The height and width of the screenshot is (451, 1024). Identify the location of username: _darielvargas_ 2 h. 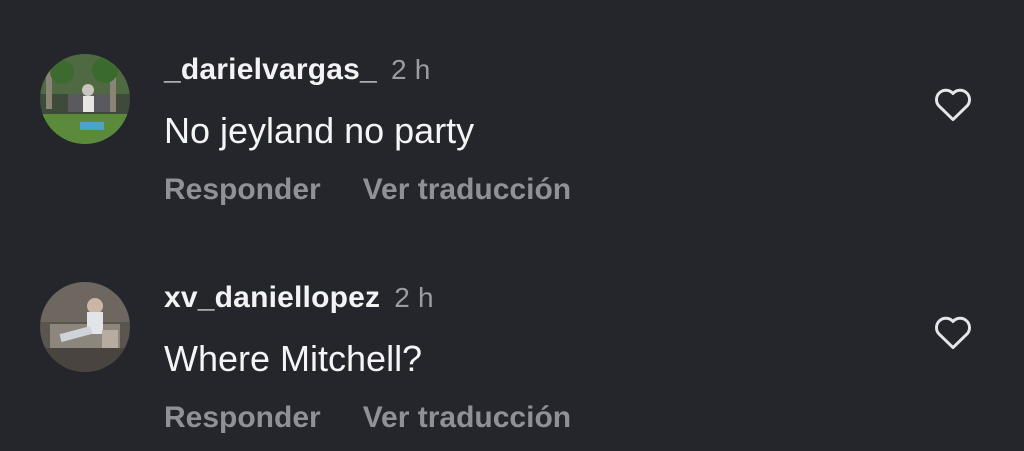
(297, 70).